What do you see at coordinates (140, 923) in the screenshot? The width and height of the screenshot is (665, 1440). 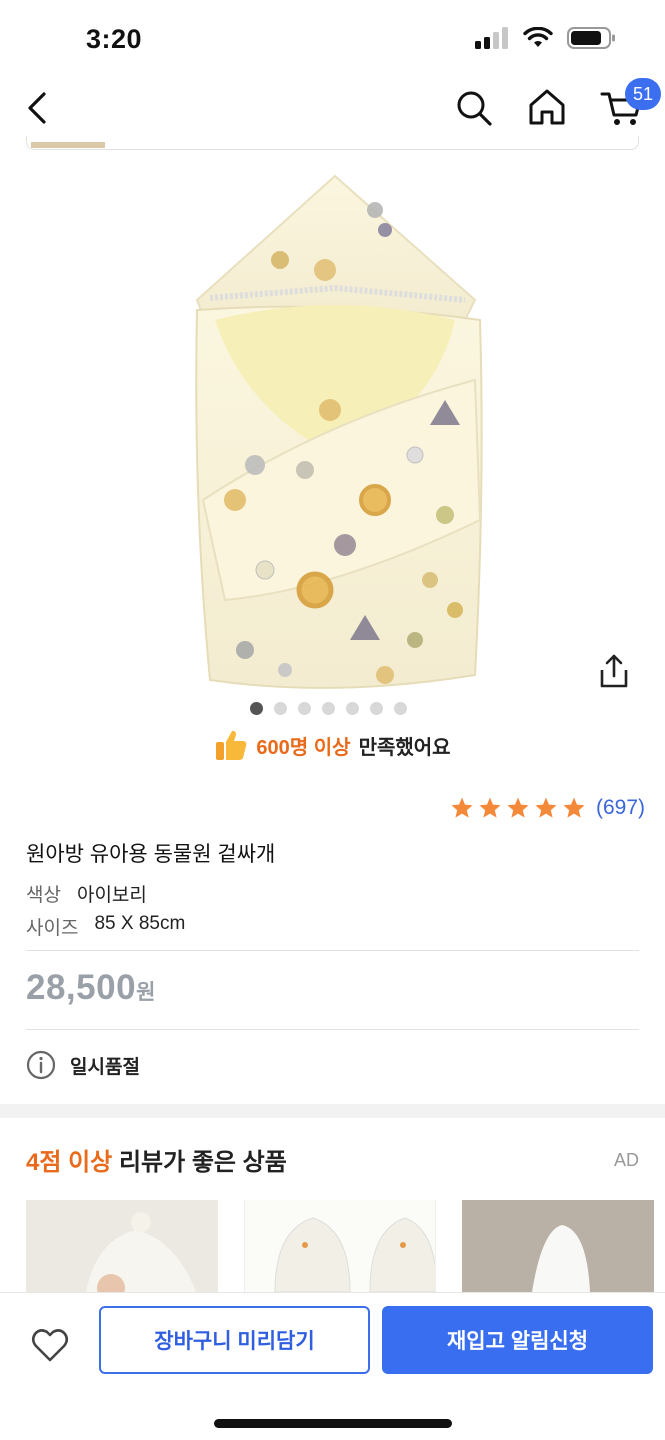 I see `option-value: 85 X 85cm` at bounding box center [140, 923].